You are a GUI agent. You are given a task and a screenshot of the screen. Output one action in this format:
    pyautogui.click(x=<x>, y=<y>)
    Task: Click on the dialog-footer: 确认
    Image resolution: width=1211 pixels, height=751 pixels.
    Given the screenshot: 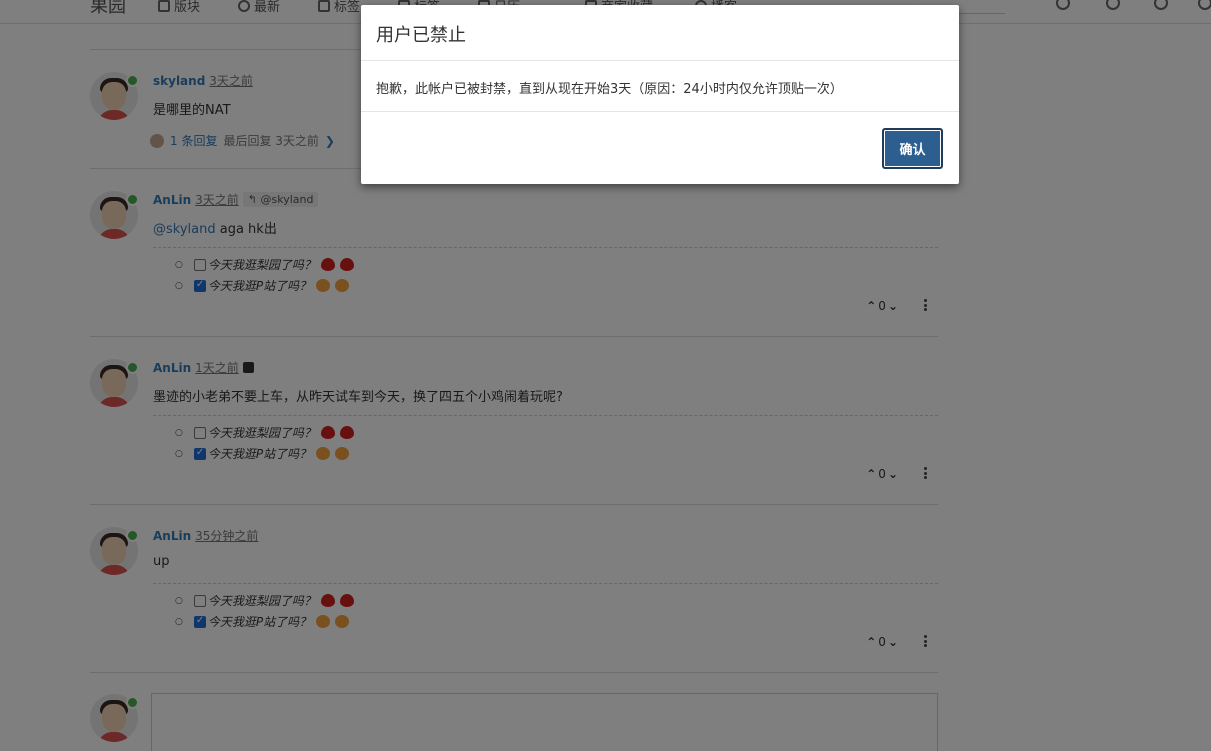 What is the action you would take?
    pyautogui.click(x=660, y=148)
    